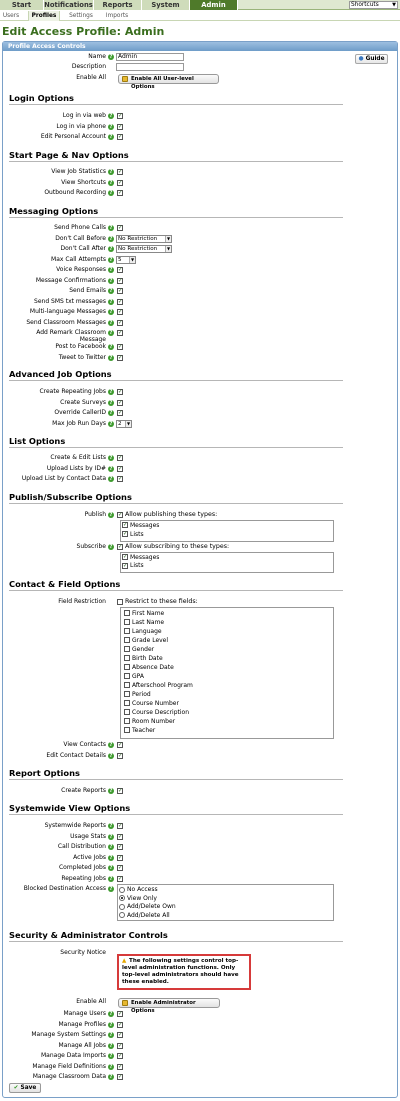 The image size is (400, 1101). Describe the element at coordinates (120, 878) in the screenshot. I see `repeating-jobs-checkbox: ✓` at that location.